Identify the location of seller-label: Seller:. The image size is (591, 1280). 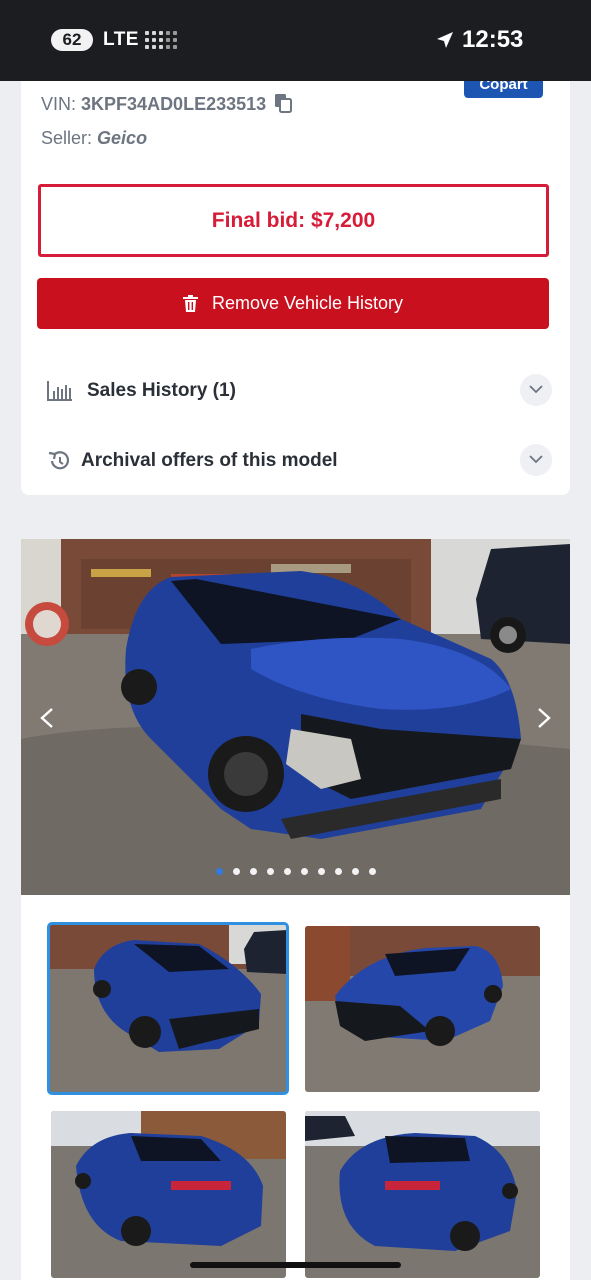
(67, 138).